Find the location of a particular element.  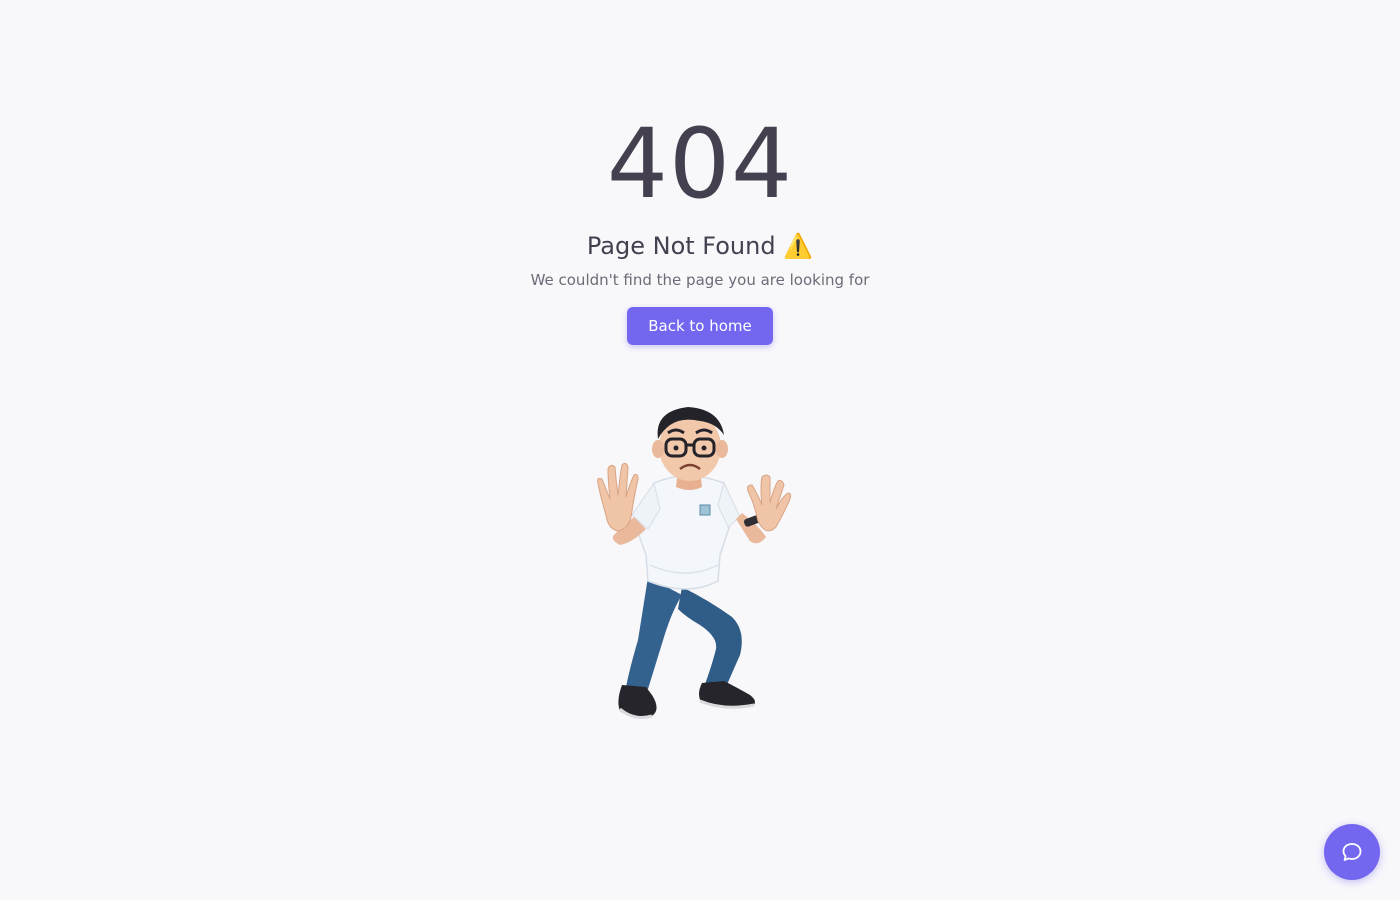

error-code: 404 is located at coordinates (700, 164).